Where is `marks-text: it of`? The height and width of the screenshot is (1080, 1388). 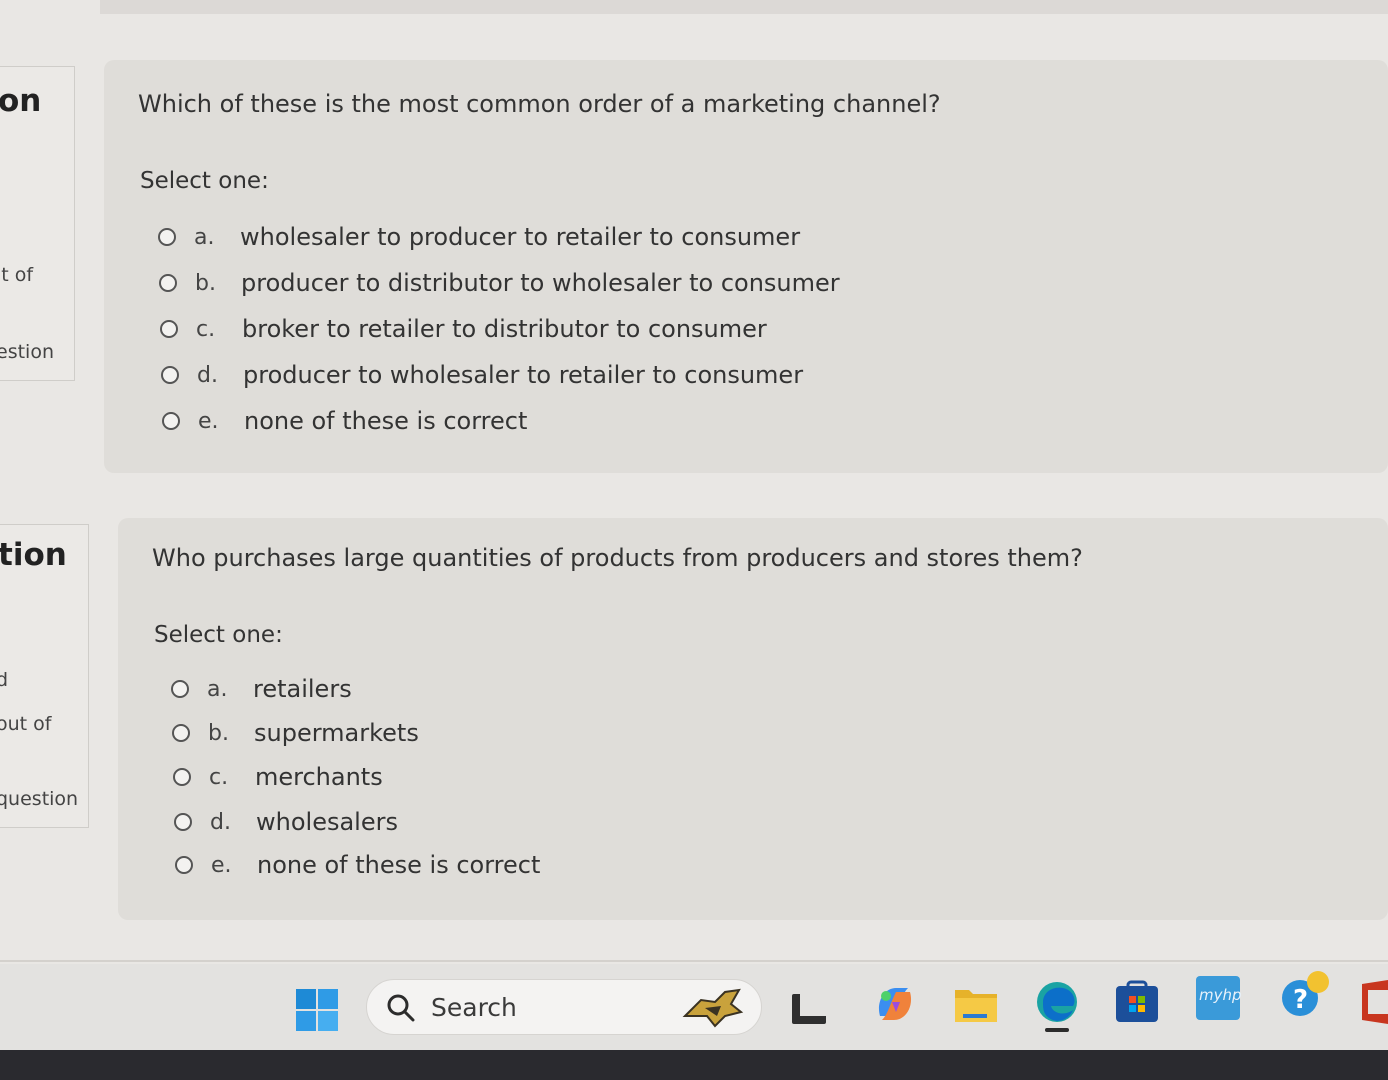 marks-text: it of is located at coordinates (17, 275).